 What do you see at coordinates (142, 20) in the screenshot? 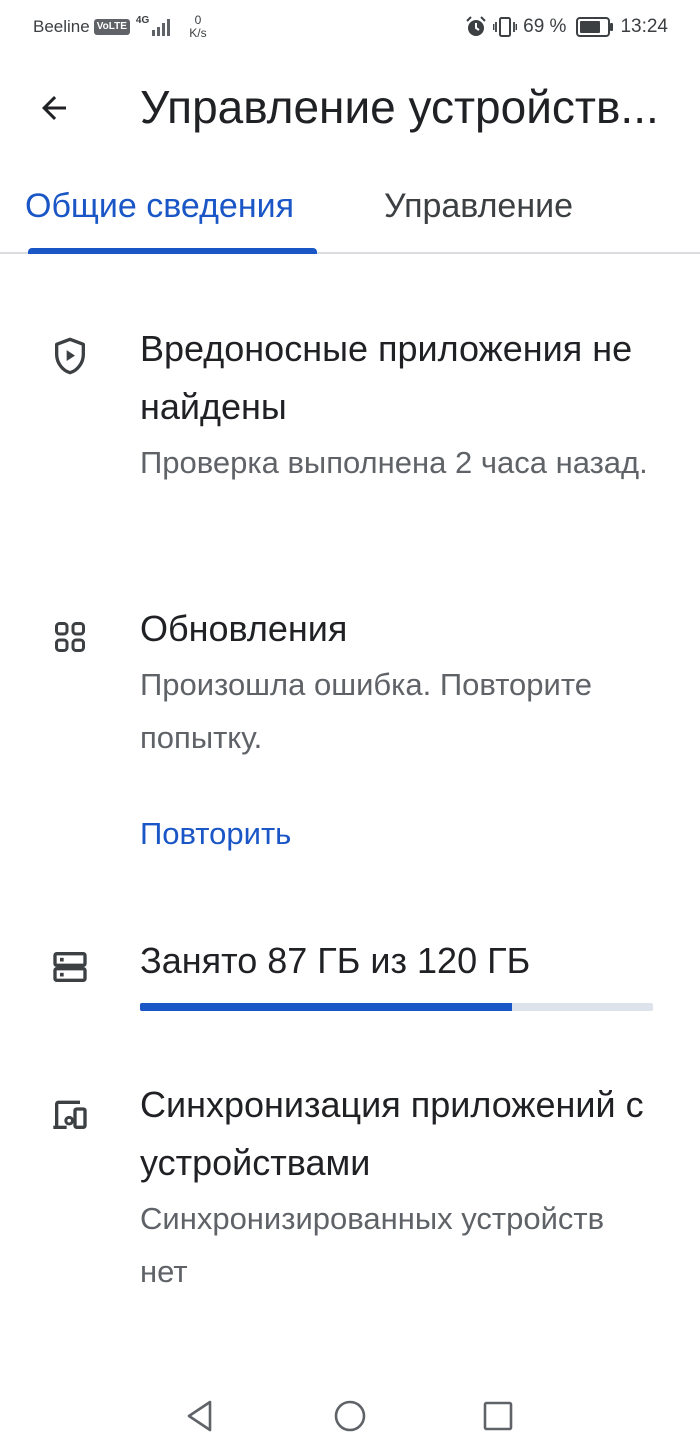
I see `network-type: 4G` at bounding box center [142, 20].